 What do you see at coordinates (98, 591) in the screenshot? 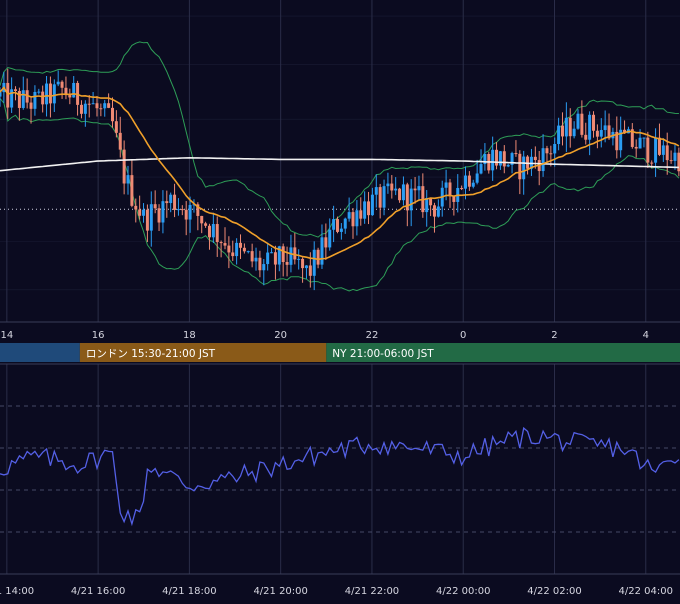
I see `osc-x-tick-label: 4/21 16:00` at bounding box center [98, 591].